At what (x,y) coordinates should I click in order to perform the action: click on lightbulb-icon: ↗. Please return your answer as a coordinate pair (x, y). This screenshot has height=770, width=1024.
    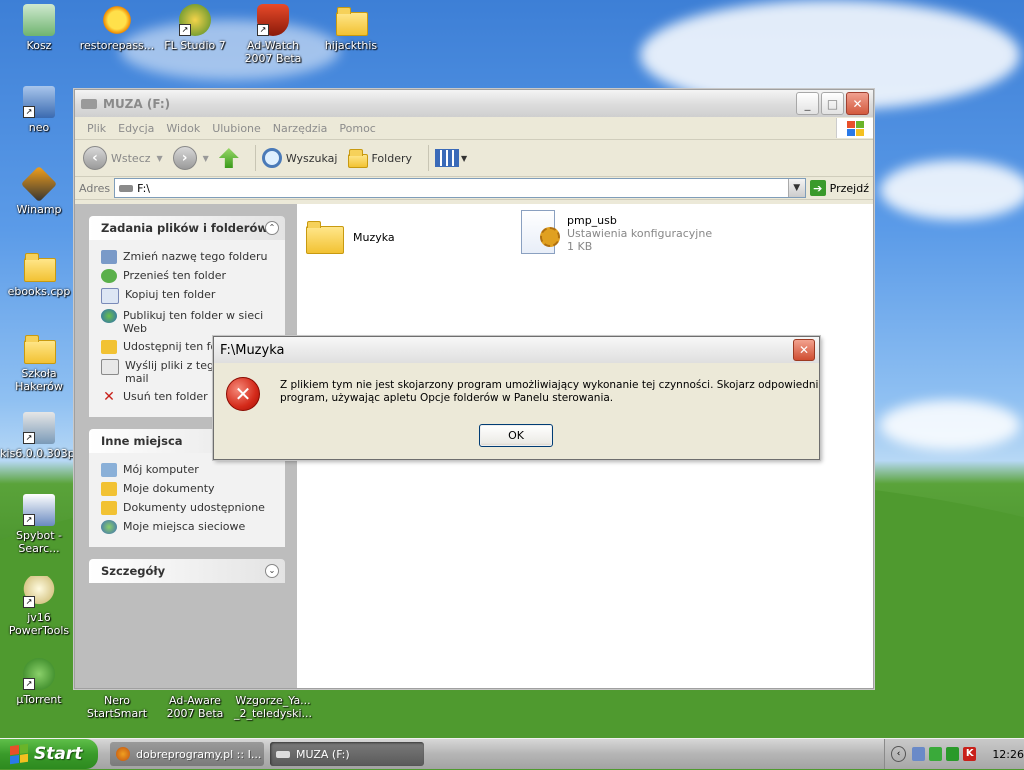
    Looking at the image, I should click on (39, 592).